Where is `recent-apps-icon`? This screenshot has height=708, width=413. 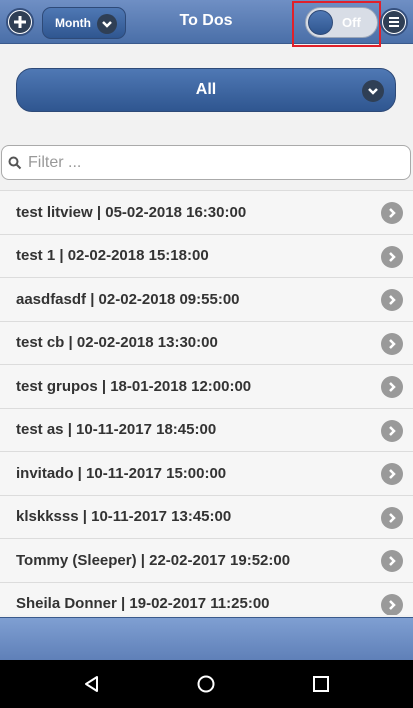 recent-apps-icon is located at coordinates (321, 684).